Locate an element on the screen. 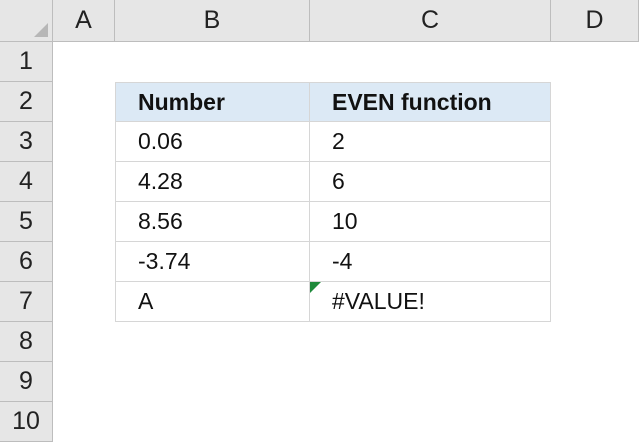  row-header-6: 6 is located at coordinates (26, 262).